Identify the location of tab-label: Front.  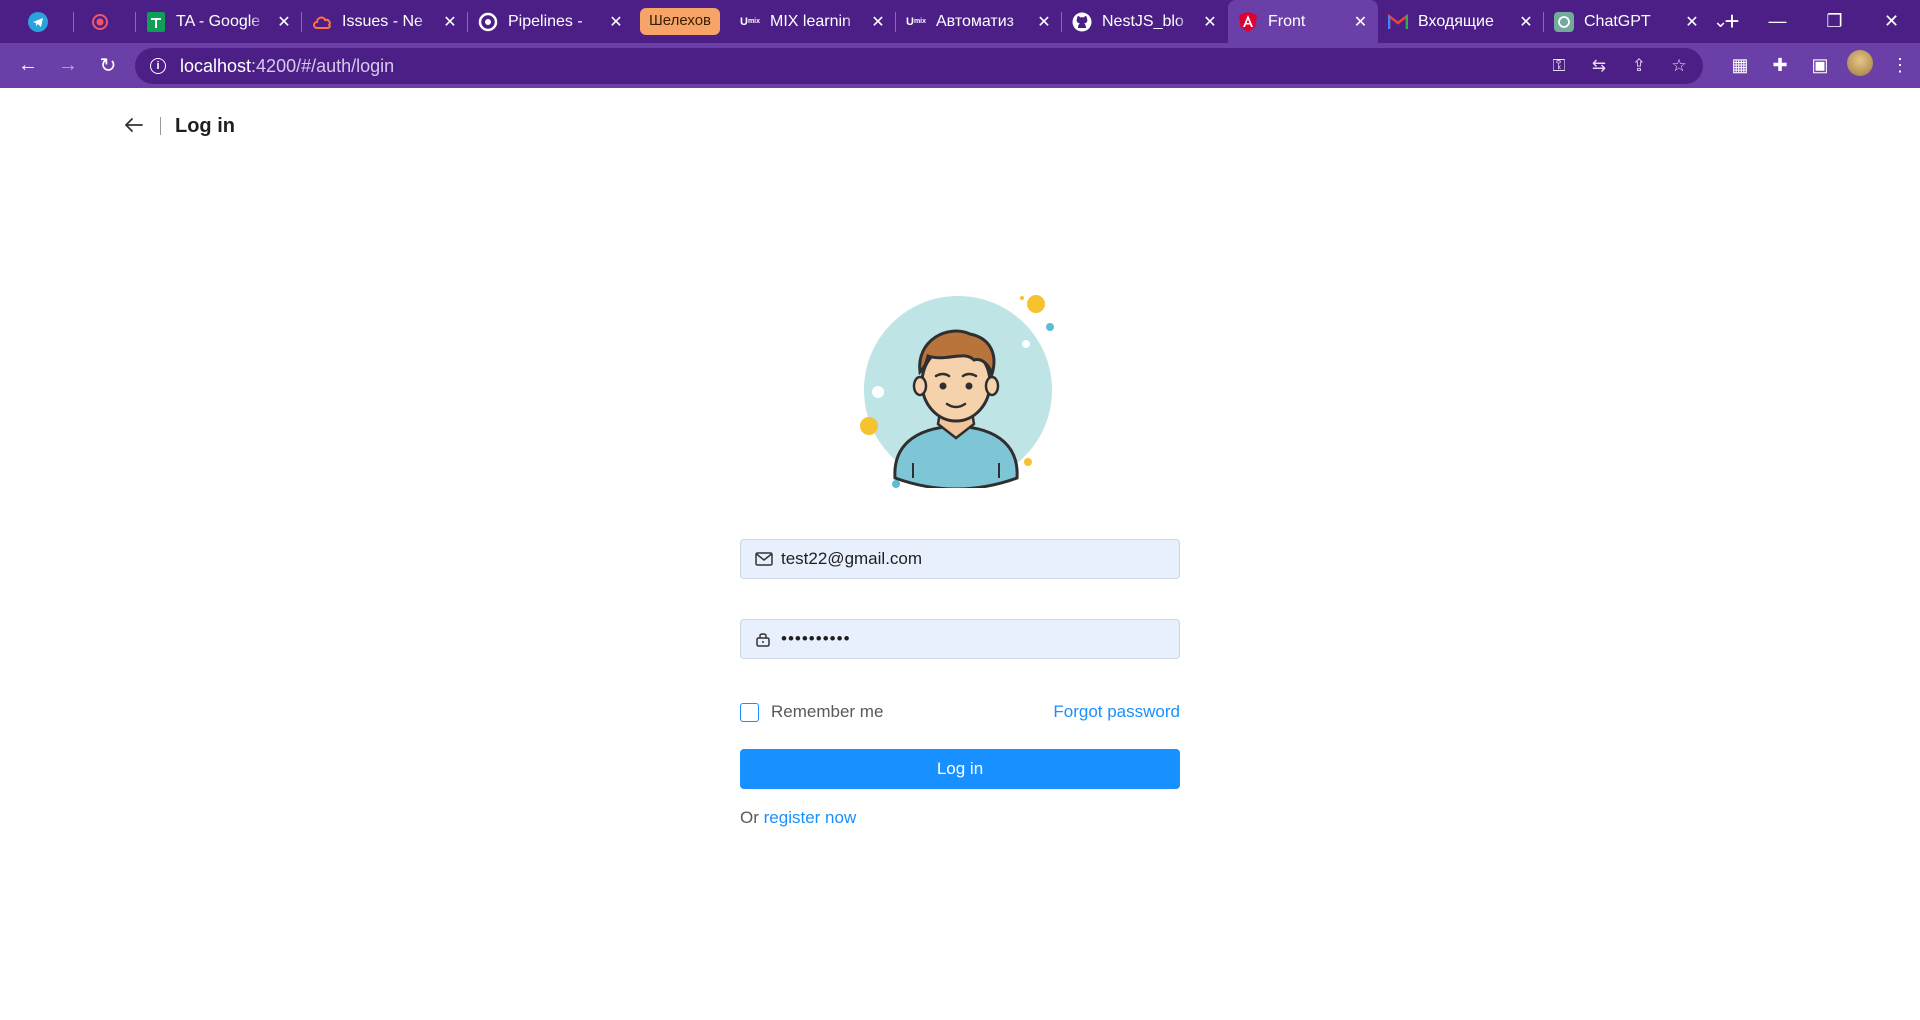
(1287, 21).